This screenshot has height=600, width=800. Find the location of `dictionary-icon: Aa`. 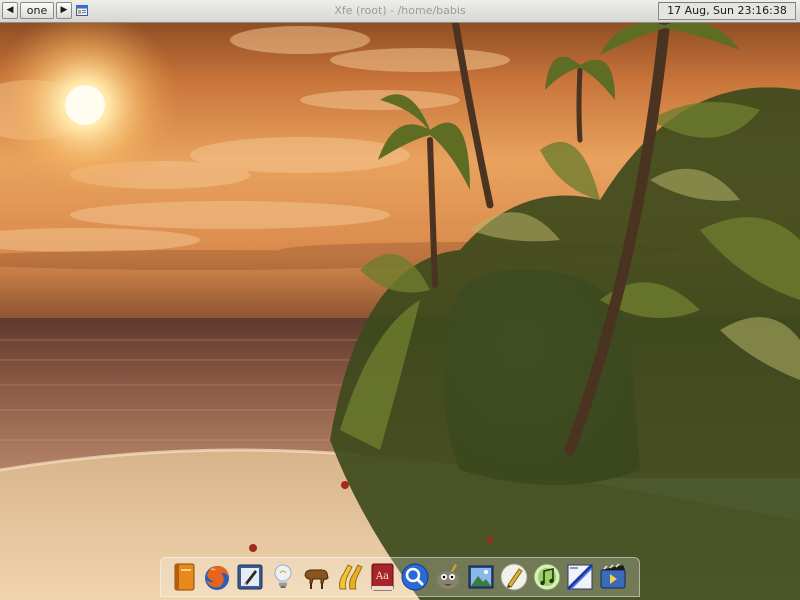

dictionary-icon: Aa is located at coordinates (382, 577).